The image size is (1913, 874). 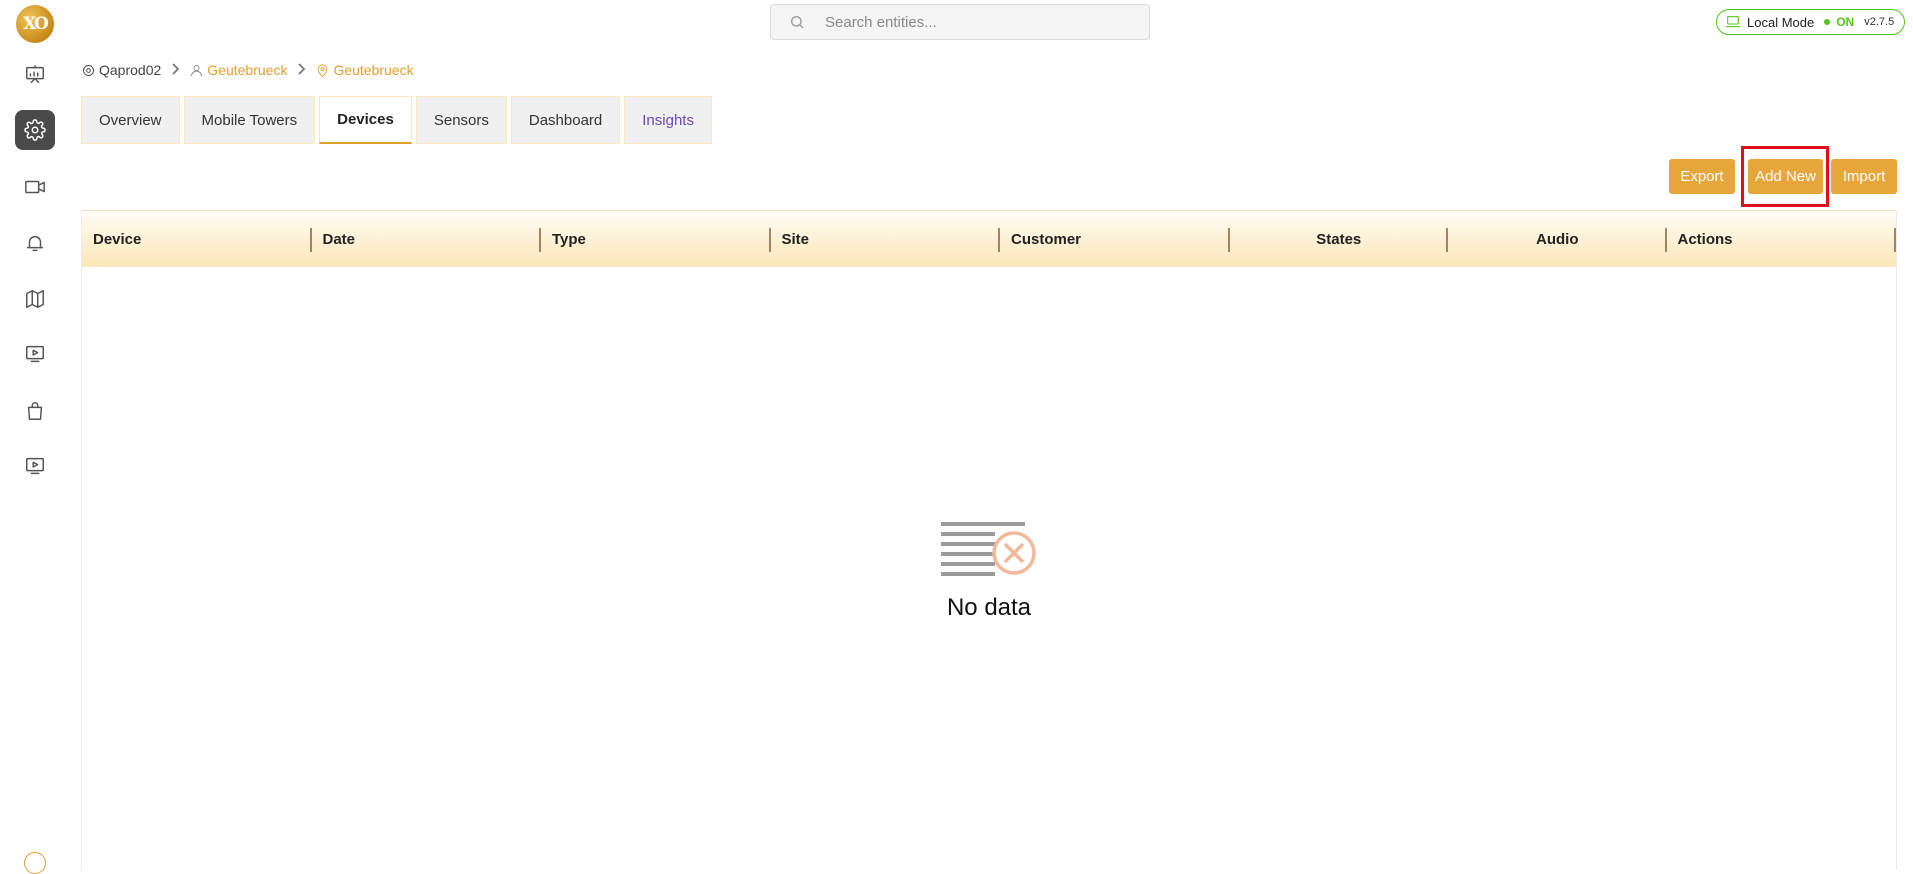 I want to click on laptop-icon, so click(x=1733, y=22).